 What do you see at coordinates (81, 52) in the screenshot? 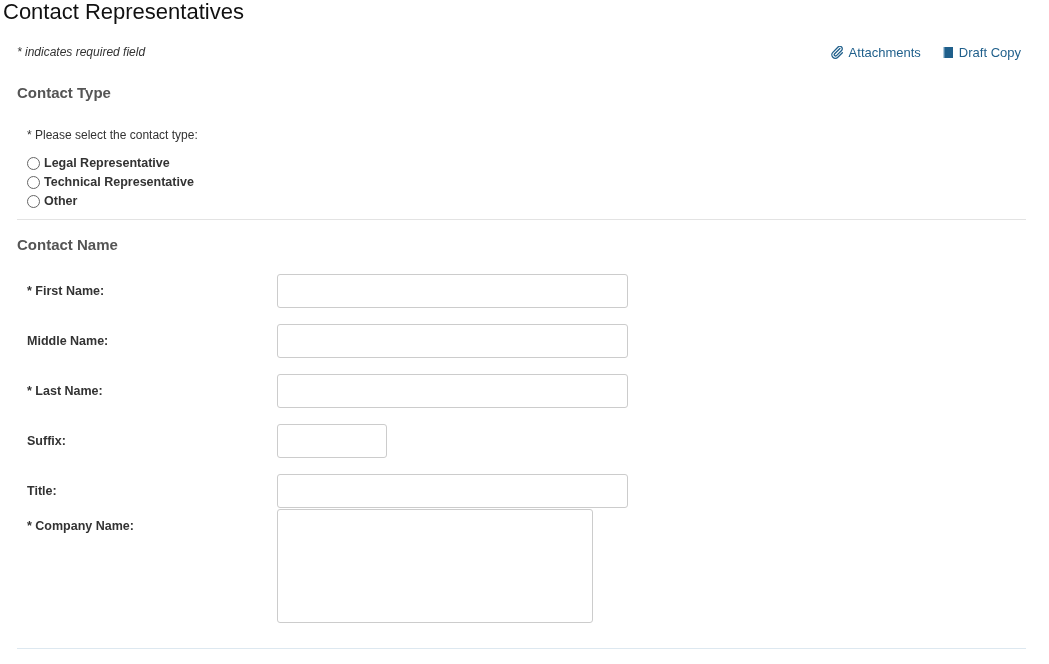
I see `required-note: * indicates required field` at bounding box center [81, 52].